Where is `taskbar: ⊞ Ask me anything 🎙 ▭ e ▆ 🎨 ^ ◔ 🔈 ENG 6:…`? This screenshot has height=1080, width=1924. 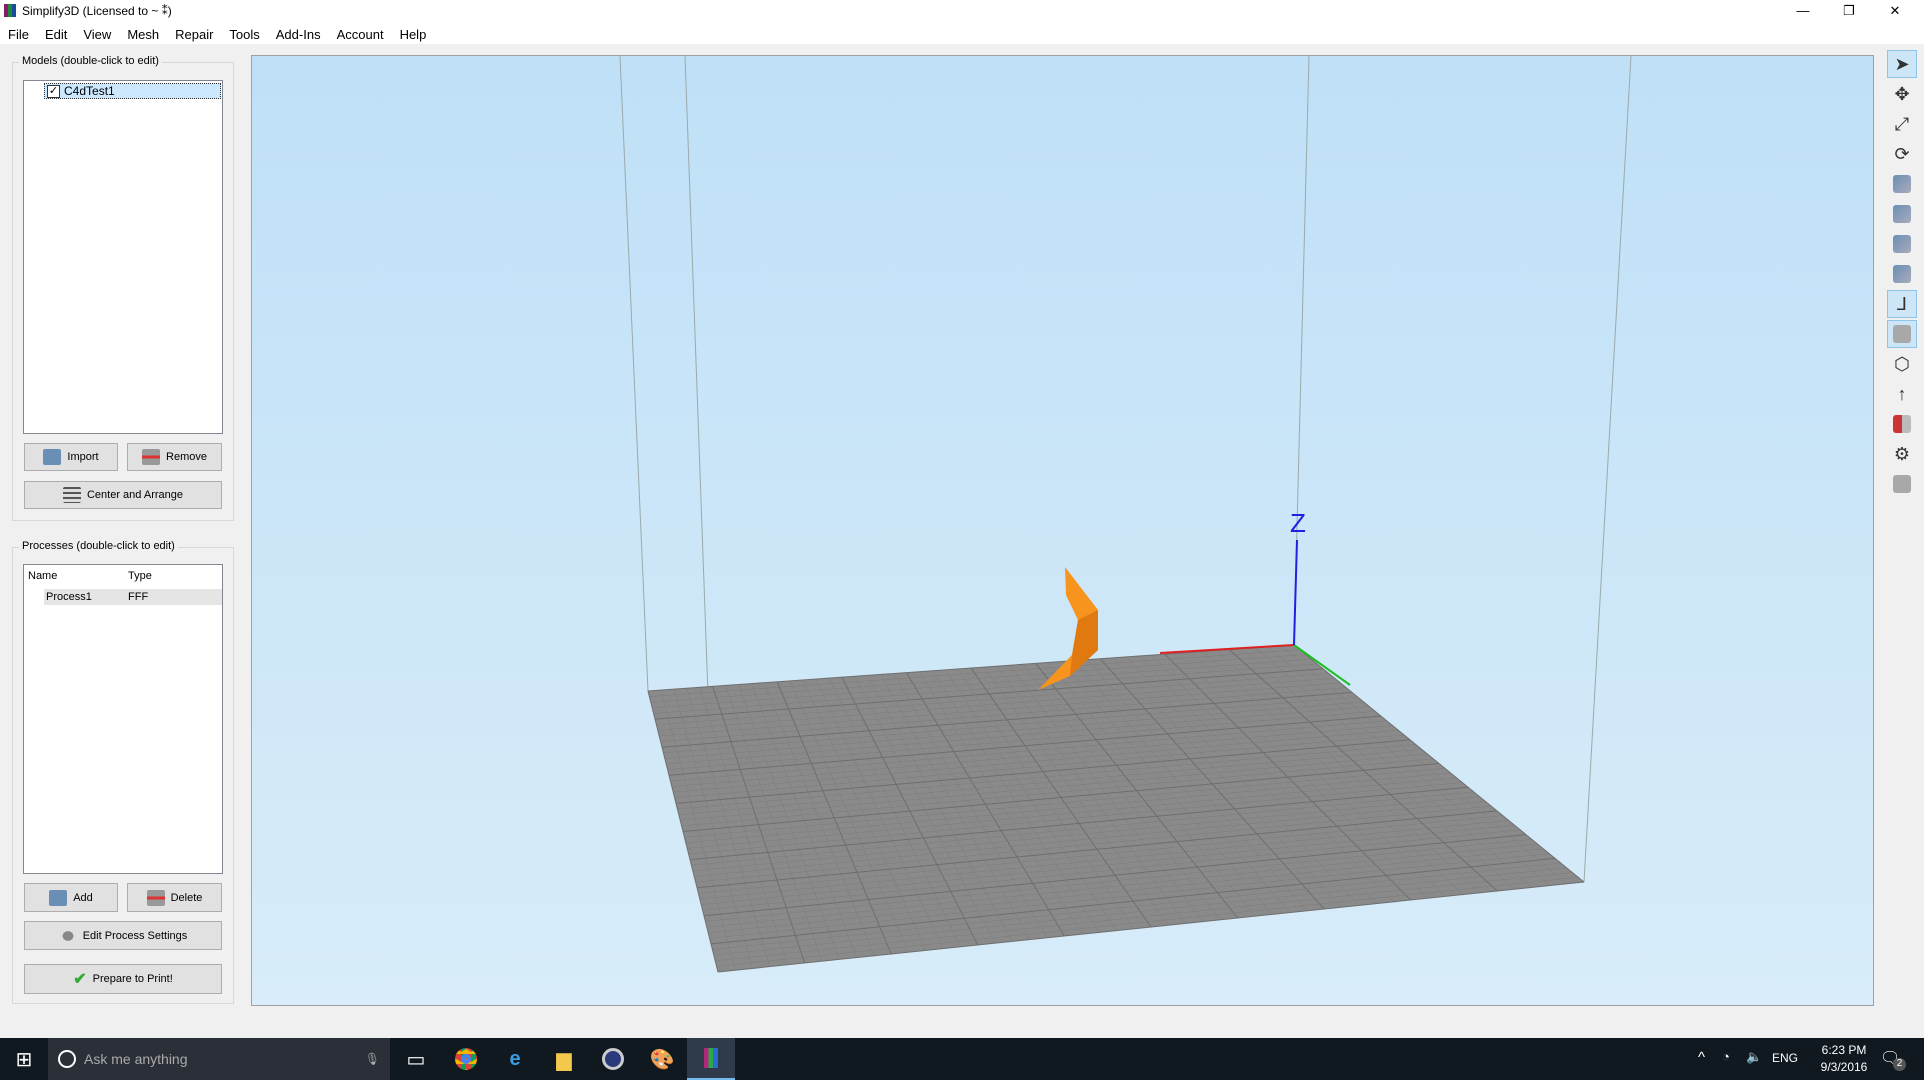 taskbar: ⊞ Ask me anything 🎙 ▭ e ▆ 🎨 ^ ◔ 🔈 ENG 6:… is located at coordinates (962, 1059).